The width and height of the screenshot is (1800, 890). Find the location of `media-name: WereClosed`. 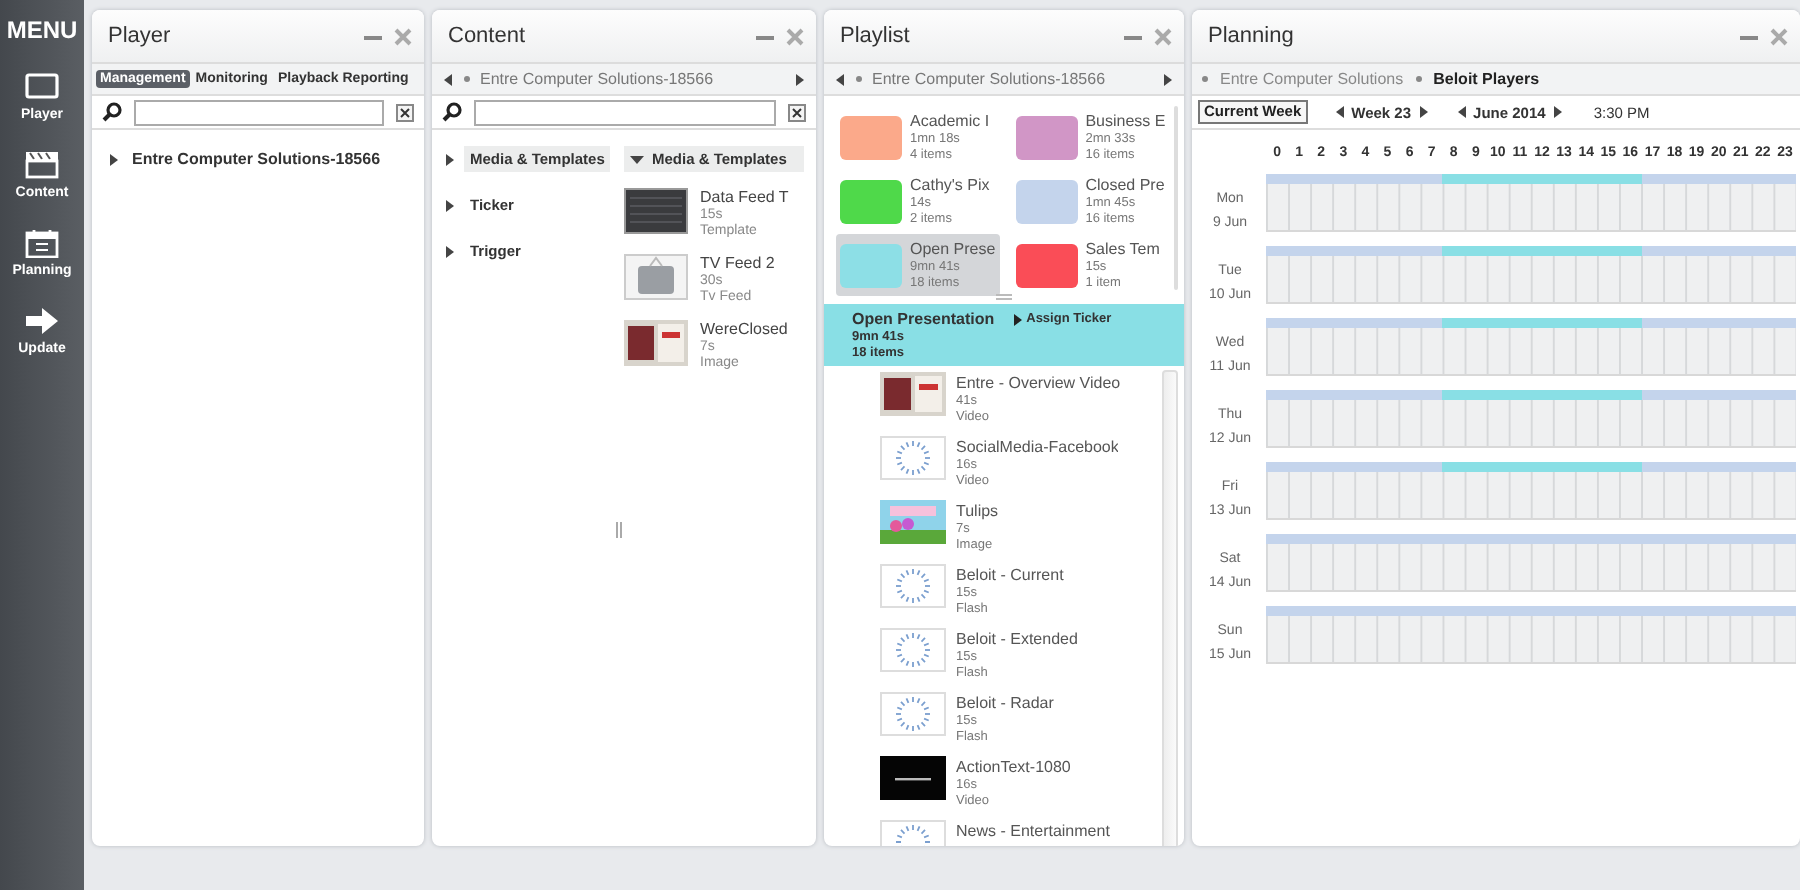

media-name: WereClosed is located at coordinates (744, 329).